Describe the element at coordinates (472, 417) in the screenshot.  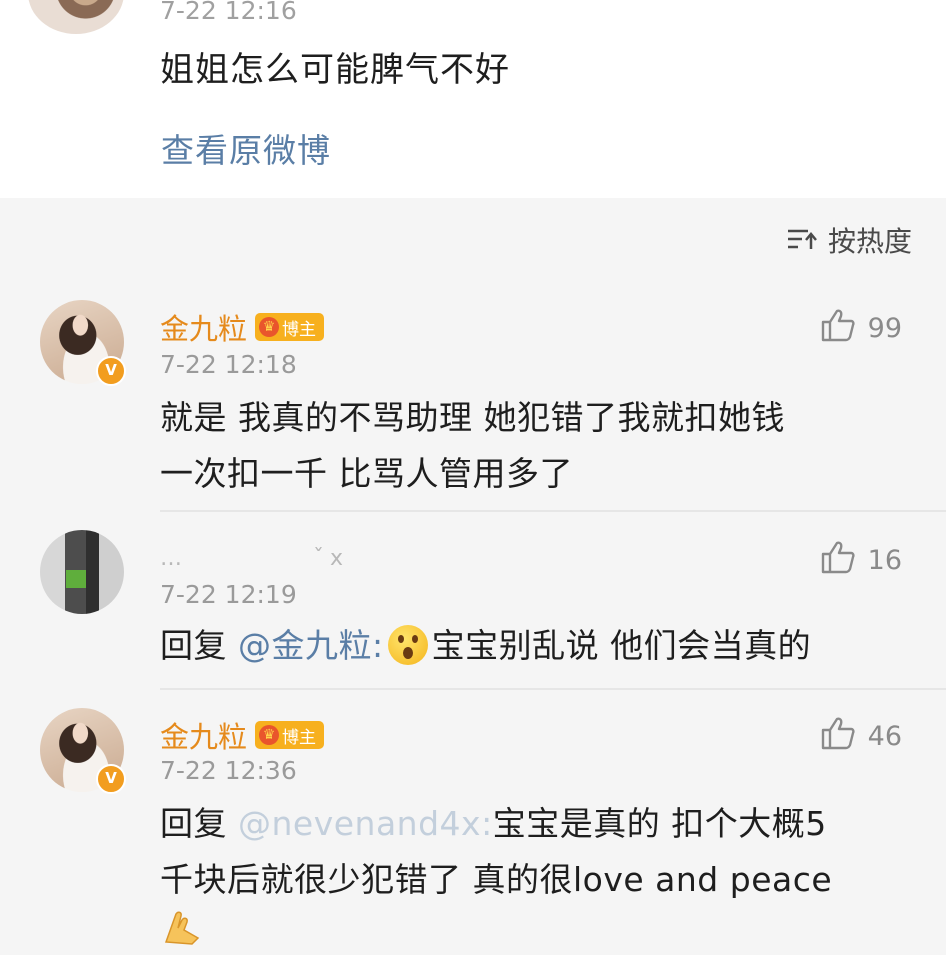
I see `comment-text-line: 就是 我真的不骂助理 她犯错了我就扣她钱` at that location.